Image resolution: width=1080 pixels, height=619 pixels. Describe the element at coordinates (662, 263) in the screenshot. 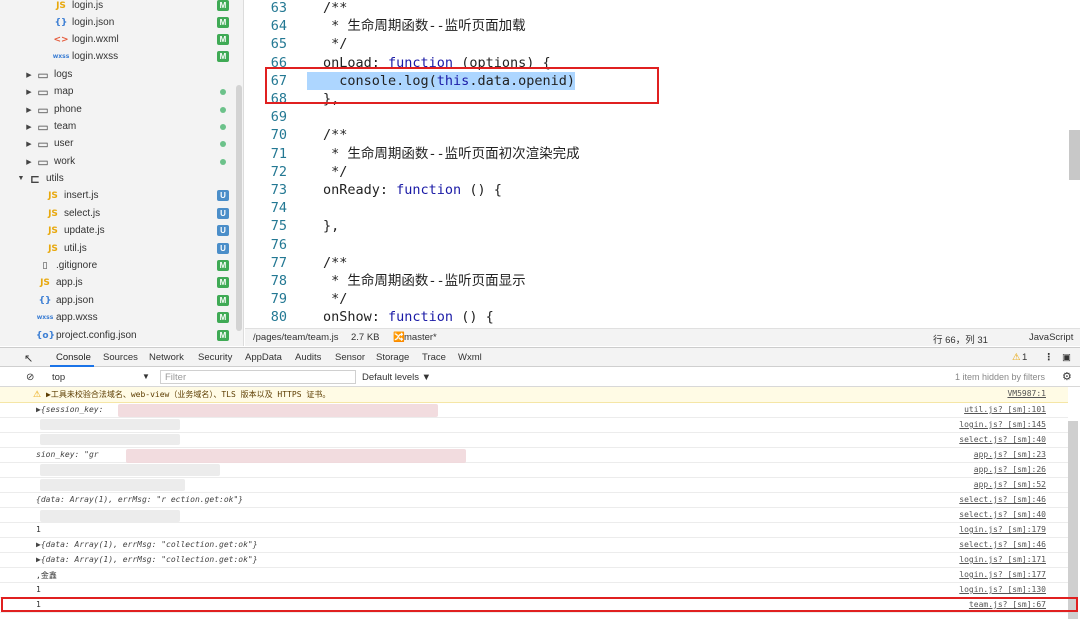

I see `code-line: 77 /**` at that location.